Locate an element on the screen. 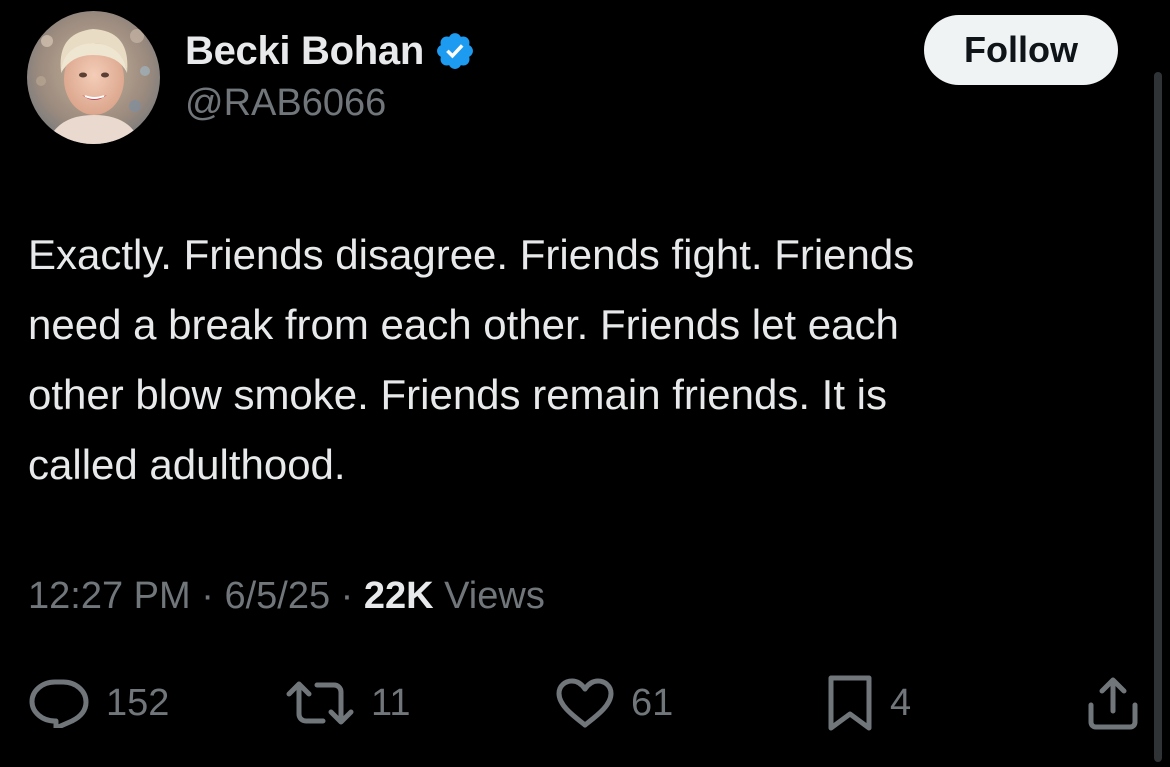 This screenshot has width=1170, height=767. reply-icon is located at coordinates (59, 703).